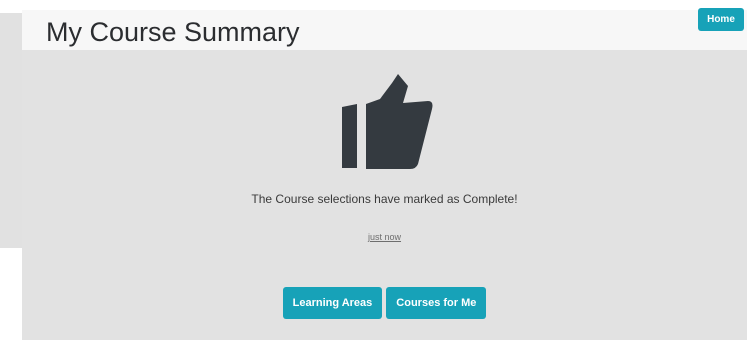 Image resolution: width=747 pixels, height=340 pixels. I want to click on page-title: My Course Summary, so click(173, 32).